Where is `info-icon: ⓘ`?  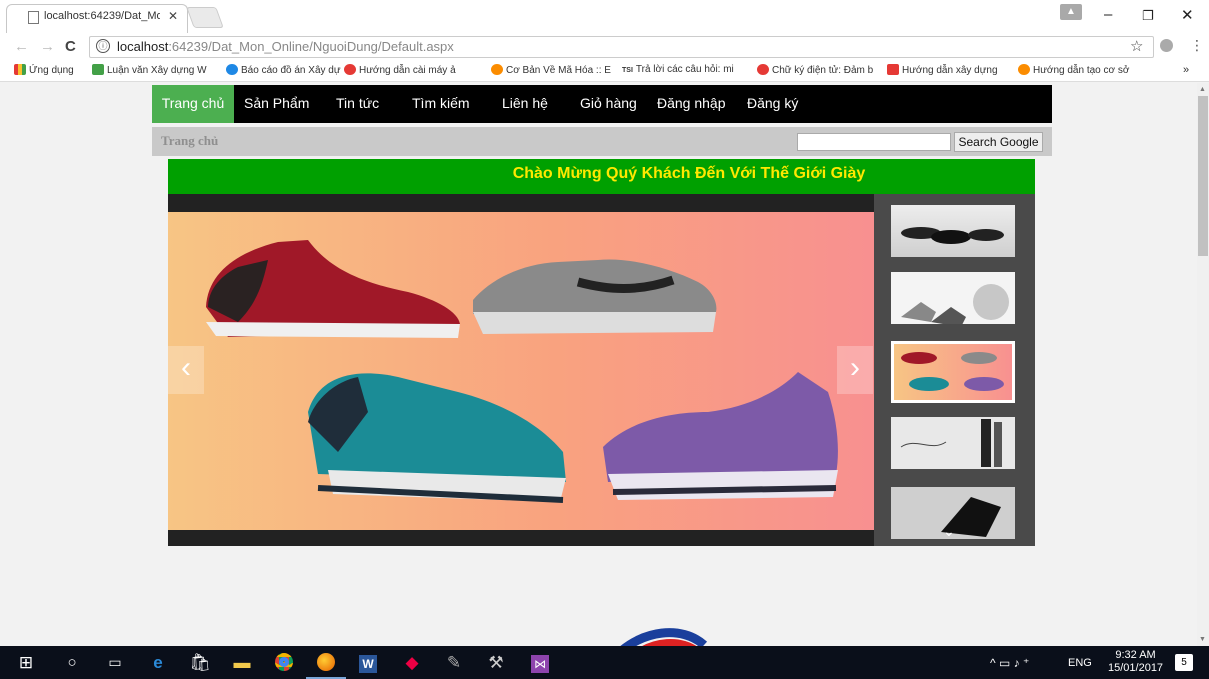
info-icon: ⓘ is located at coordinates (103, 46).